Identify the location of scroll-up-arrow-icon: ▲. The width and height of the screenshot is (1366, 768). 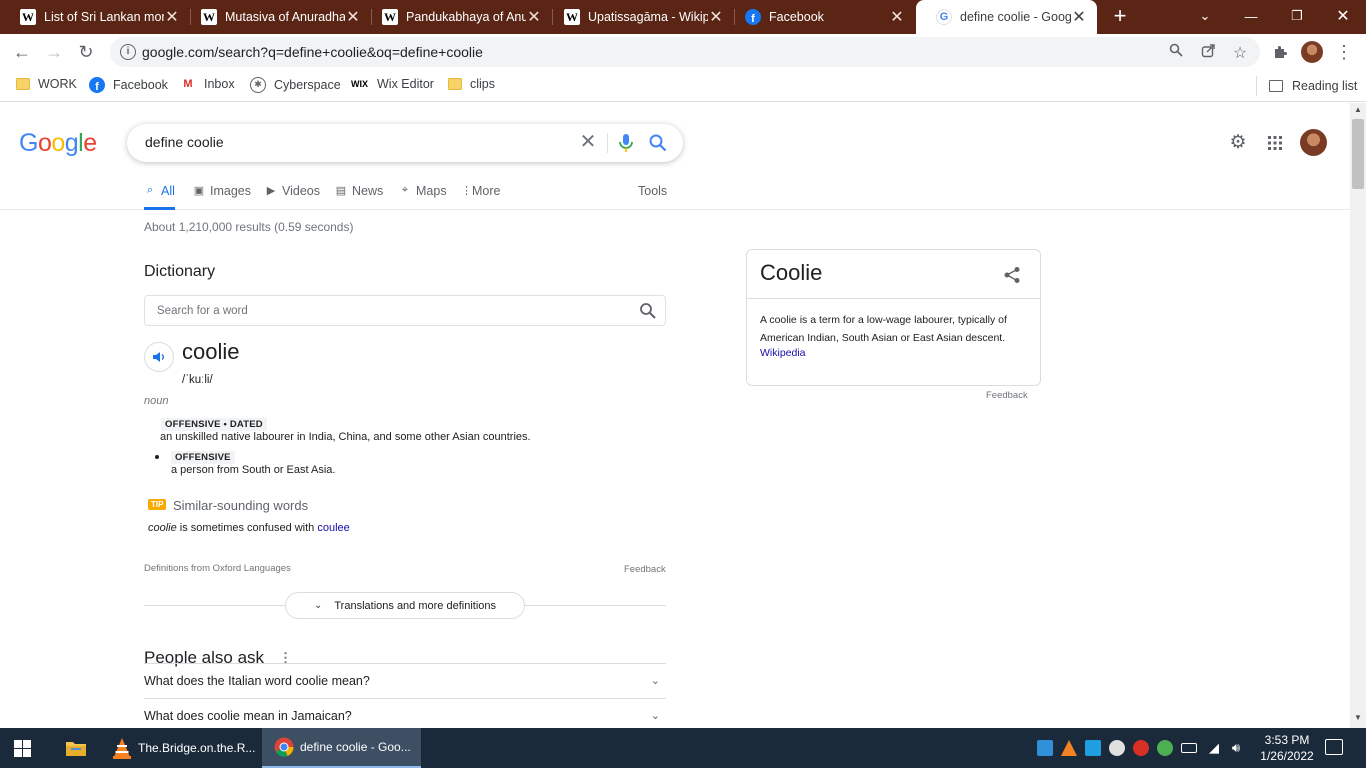
(1358, 112).